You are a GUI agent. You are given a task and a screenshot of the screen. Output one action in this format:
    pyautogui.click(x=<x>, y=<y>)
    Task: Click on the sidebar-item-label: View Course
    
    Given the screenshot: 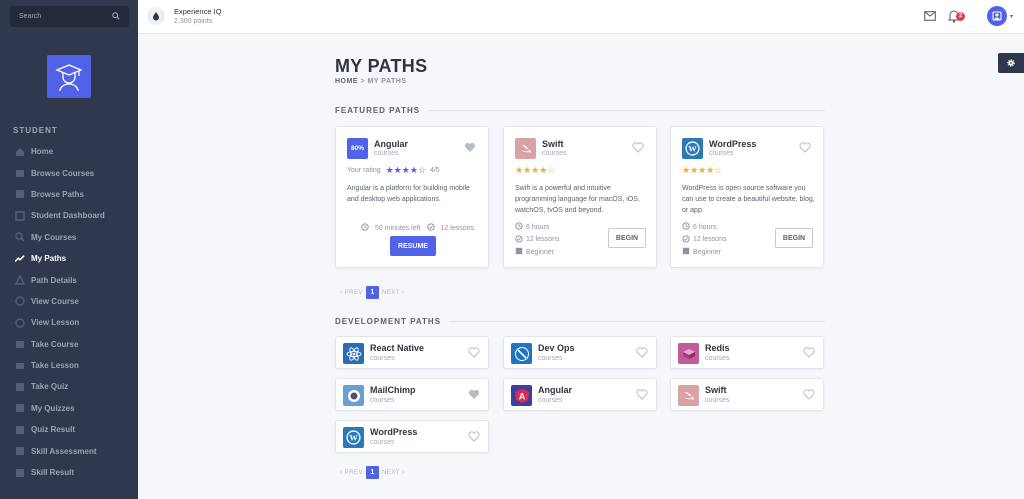 What is the action you would take?
    pyautogui.click(x=55, y=301)
    